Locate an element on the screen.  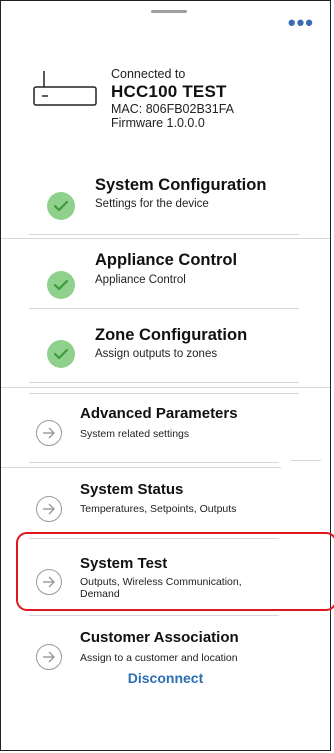
menu-item-subtitle: System related settings is located at coordinates (135, 434).